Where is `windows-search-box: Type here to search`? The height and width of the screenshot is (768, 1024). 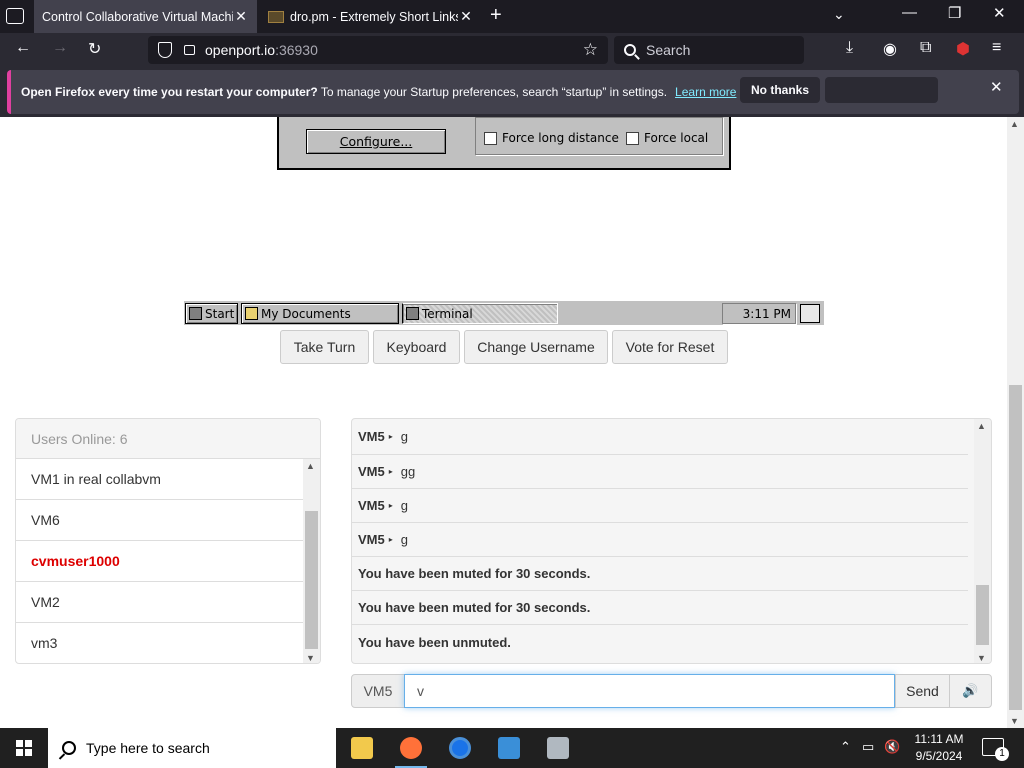
windows-search-box: Type here to search is located at coordinates (192, 748).